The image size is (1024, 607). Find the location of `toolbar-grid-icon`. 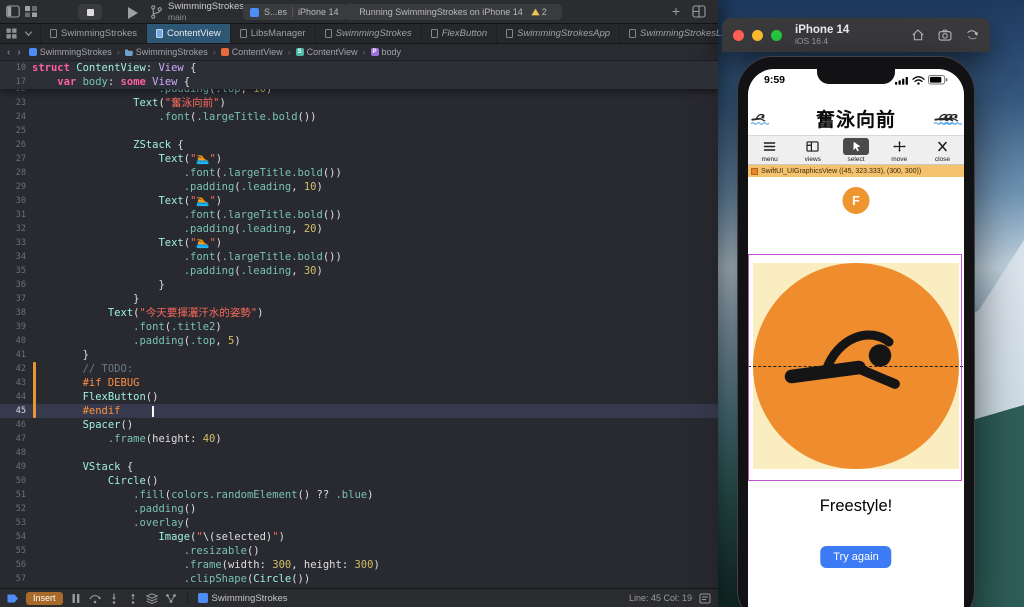

toolbar-grid-icon is located at coordinates (31, 11).